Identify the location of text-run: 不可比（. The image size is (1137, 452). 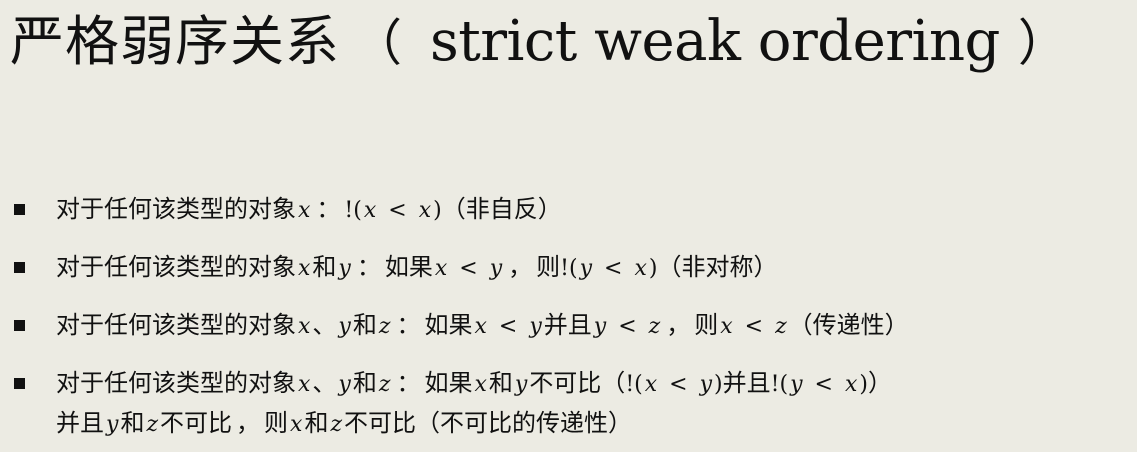
(577, 383).